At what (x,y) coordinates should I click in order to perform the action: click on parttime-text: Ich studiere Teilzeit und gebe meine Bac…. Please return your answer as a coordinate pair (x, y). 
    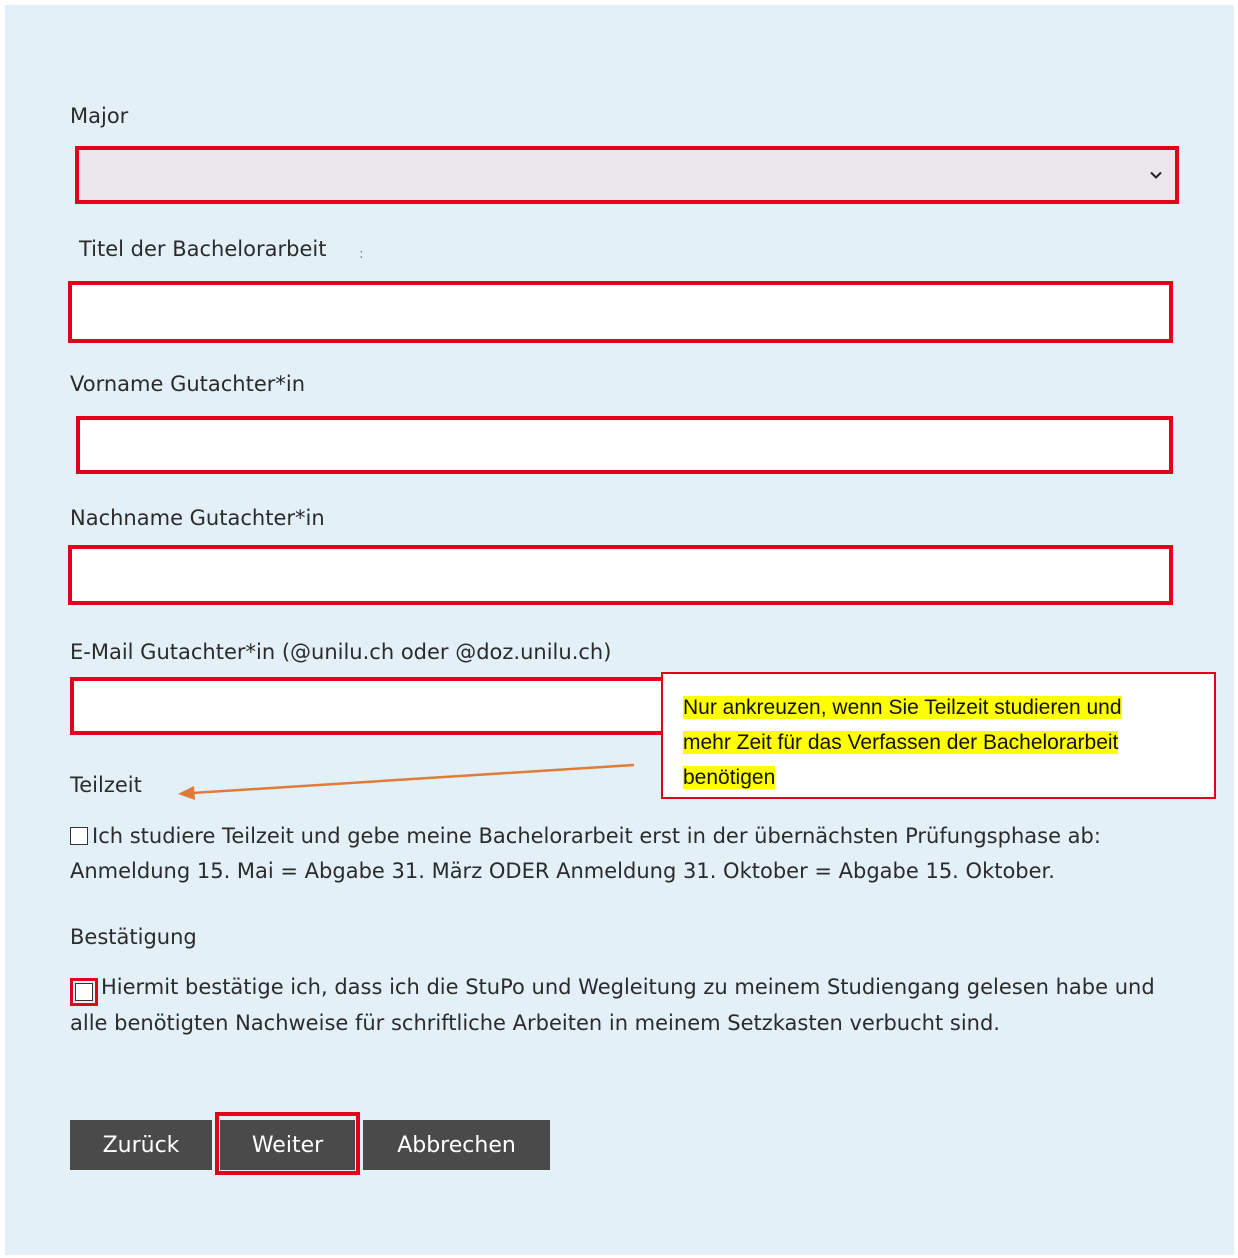
    Looking at the image, I should click on (585, 853).